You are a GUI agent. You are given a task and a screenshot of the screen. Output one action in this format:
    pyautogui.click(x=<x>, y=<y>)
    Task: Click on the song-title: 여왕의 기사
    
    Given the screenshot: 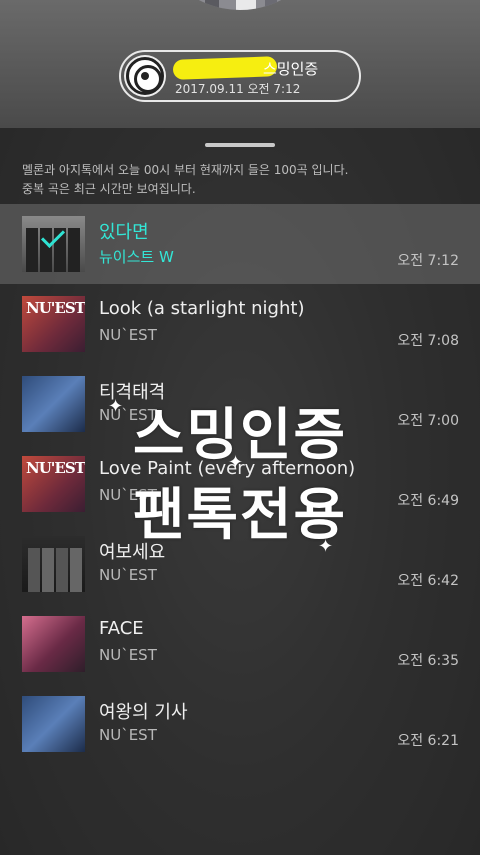 What is the action you would take?
    pyautogui.click(x=143, y=712)
    